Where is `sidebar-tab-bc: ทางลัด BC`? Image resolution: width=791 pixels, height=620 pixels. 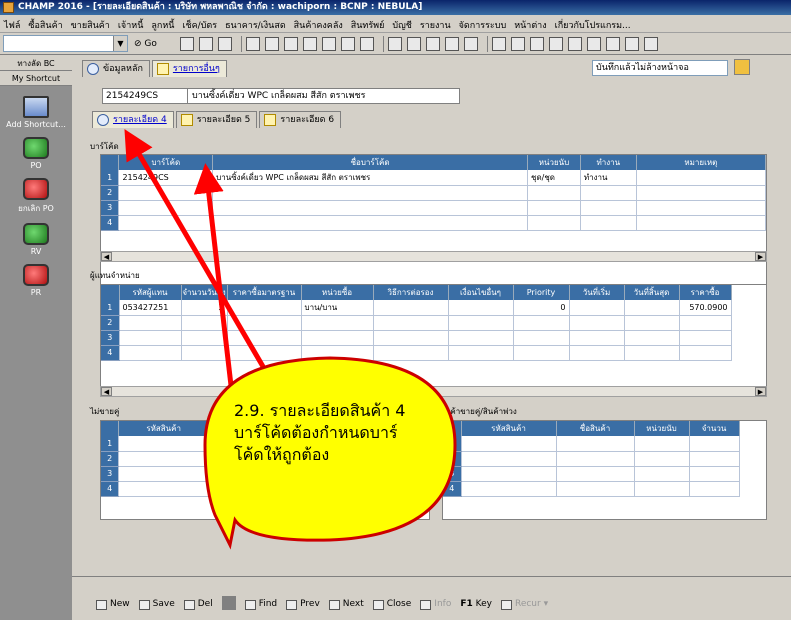 sidebar-tab-bc: ทางลัด BC is located at coordinates (36, 63).